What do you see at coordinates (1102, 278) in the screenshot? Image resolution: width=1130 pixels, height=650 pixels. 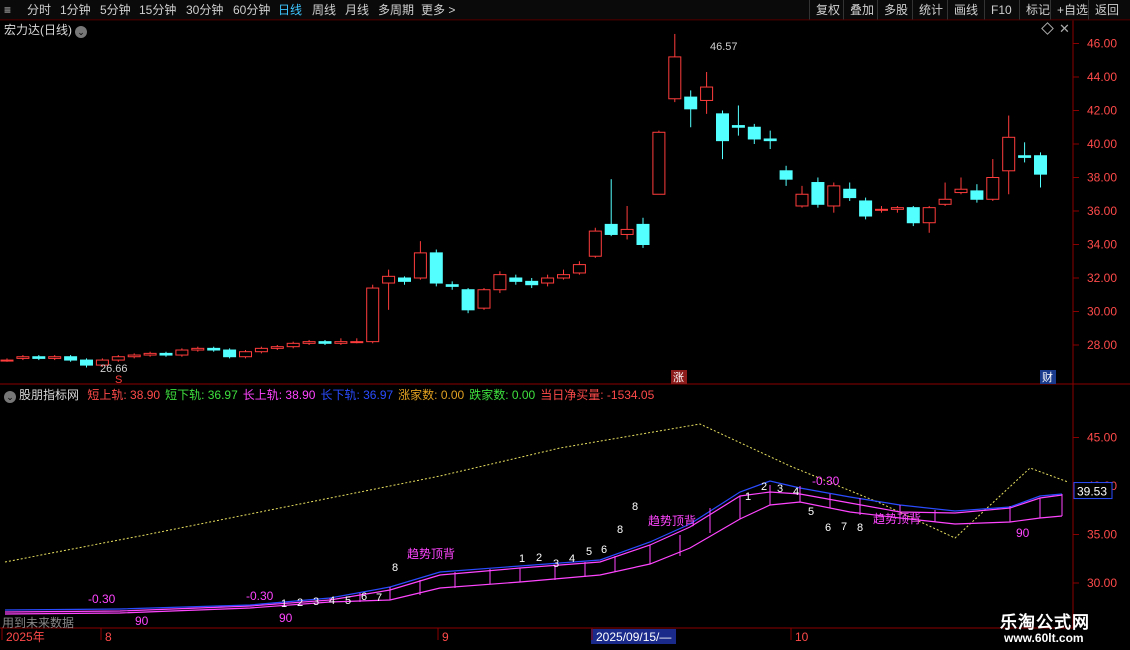 I see `price-tick-label: 32.00` at bounding box center [1102, 278].